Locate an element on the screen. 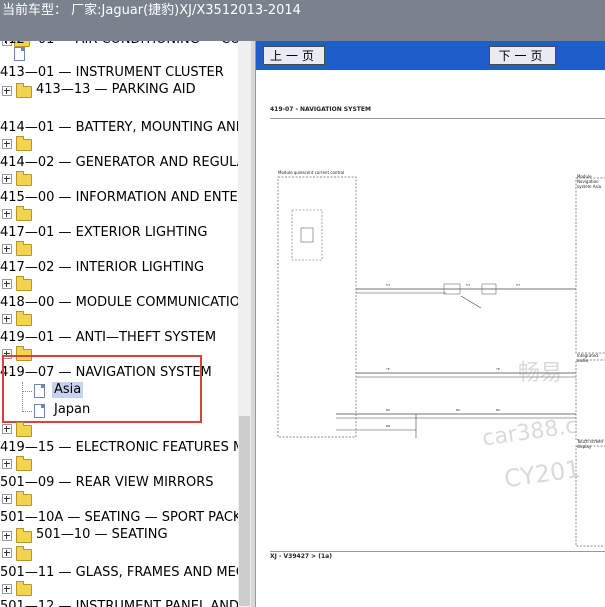  next-page-button: 下一页 is located at coordinates (522, 55).